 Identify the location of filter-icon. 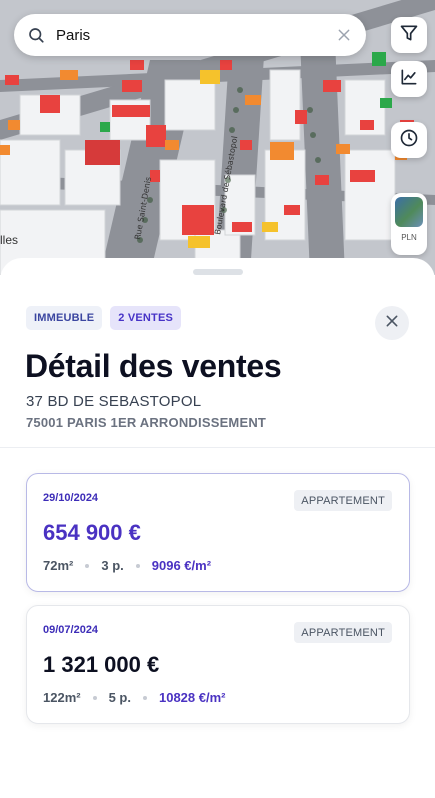
(409, 35).